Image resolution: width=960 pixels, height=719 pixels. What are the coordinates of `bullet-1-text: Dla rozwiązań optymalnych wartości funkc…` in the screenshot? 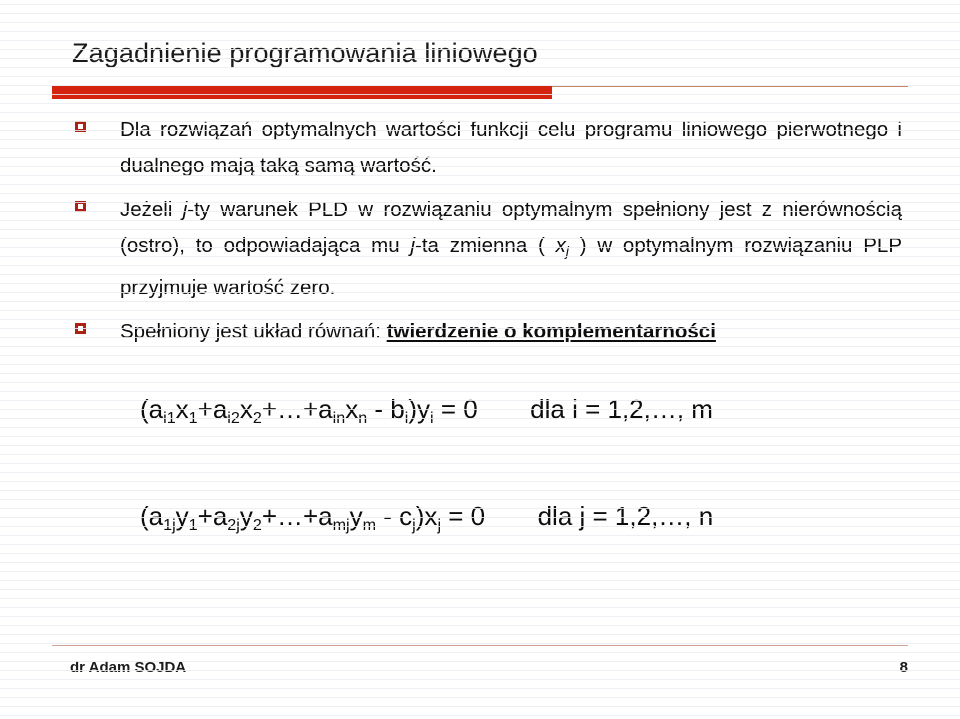 It's located at (511, 147).